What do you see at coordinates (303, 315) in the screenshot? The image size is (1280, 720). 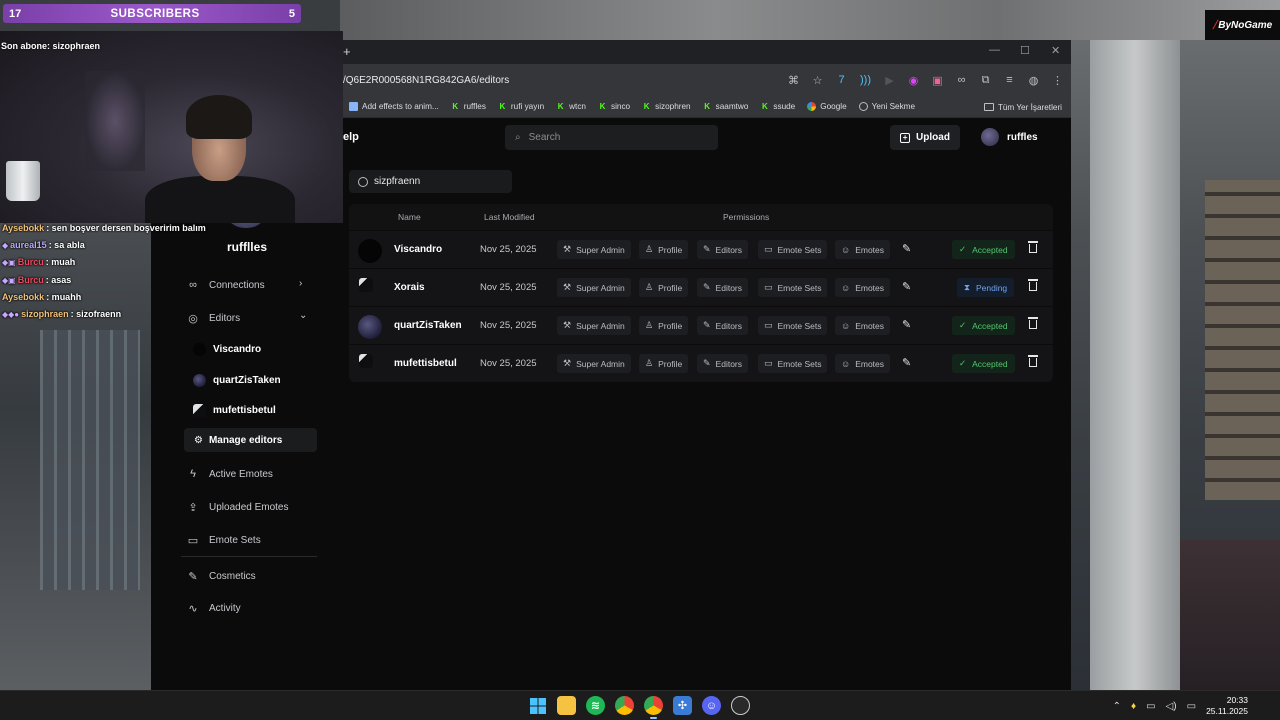 I see `chevron-down-icon: ⌄` at bounding box center [303, 315].